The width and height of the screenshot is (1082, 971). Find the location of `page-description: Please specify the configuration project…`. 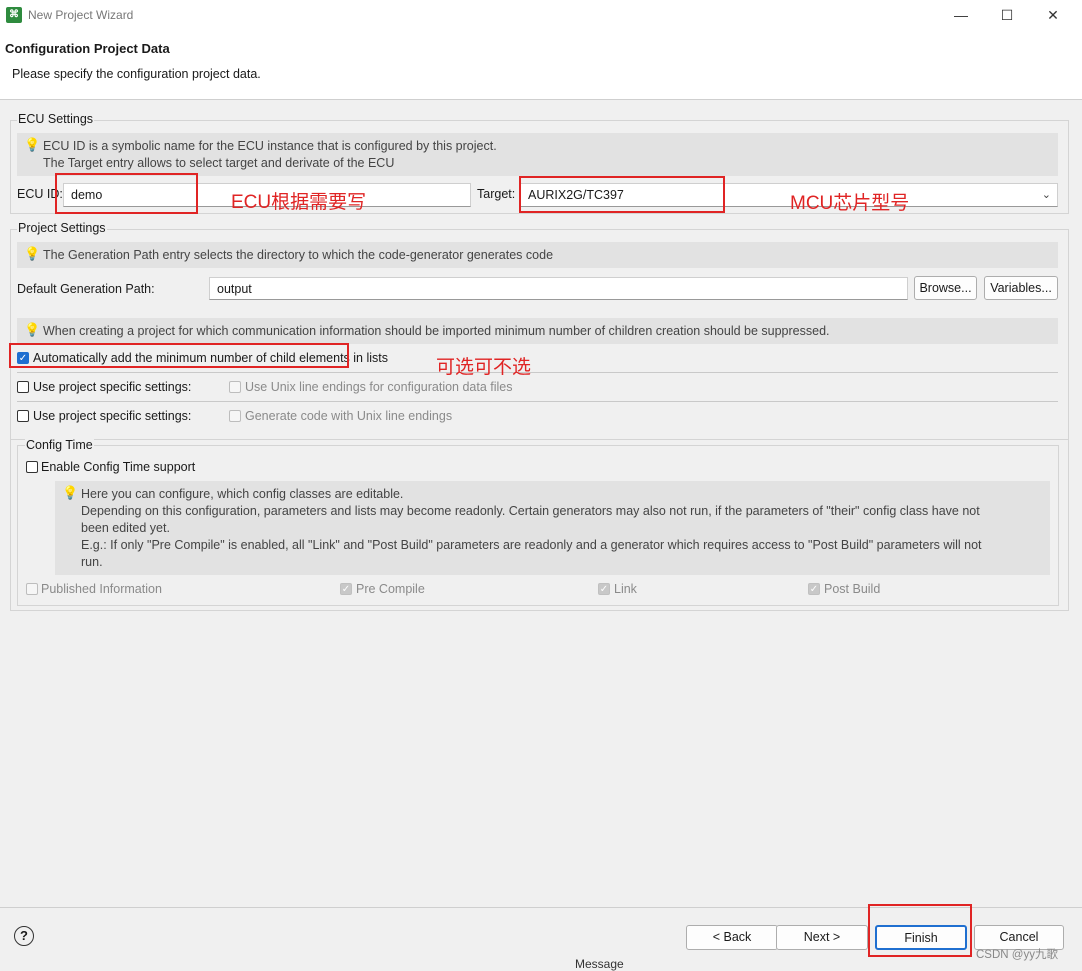

page-description: Please specify the configuration project… is located at coordinates (136, 74).